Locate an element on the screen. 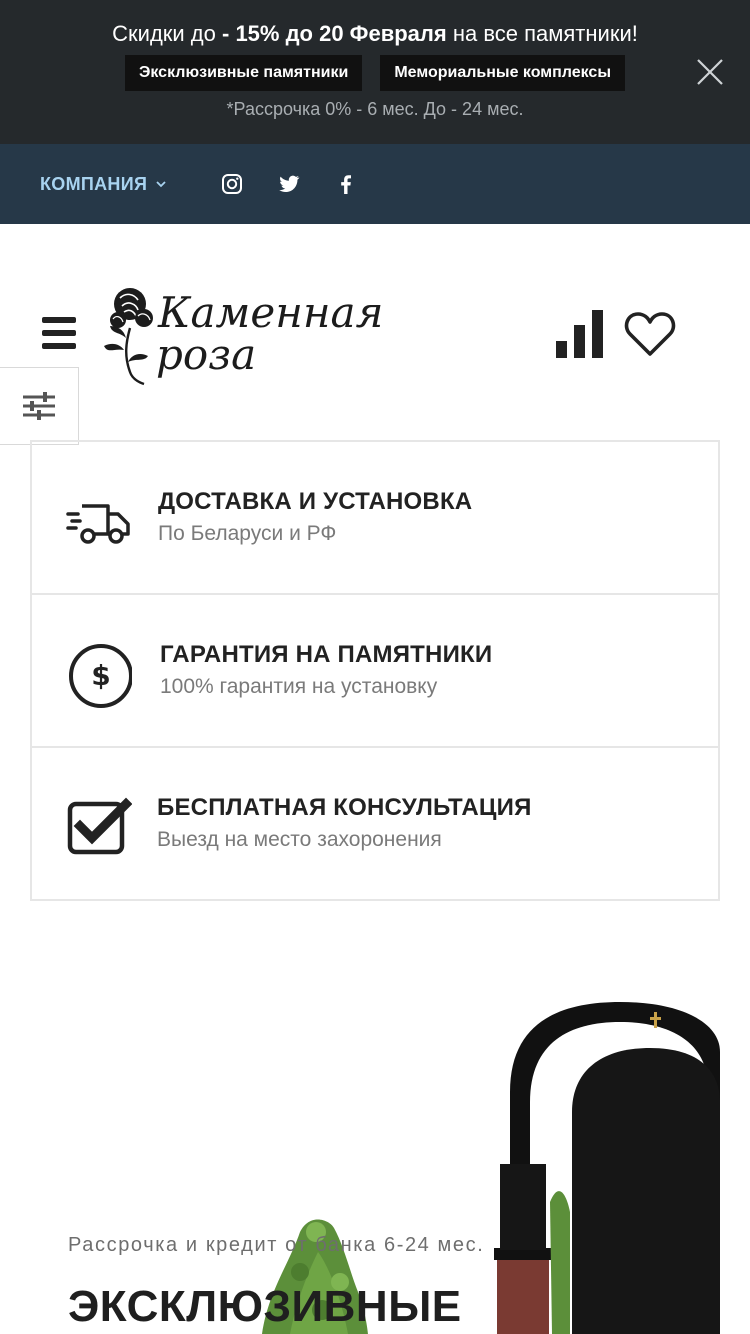  top-nav: КОМПАНИЯ is located at coordinates (375, 184).